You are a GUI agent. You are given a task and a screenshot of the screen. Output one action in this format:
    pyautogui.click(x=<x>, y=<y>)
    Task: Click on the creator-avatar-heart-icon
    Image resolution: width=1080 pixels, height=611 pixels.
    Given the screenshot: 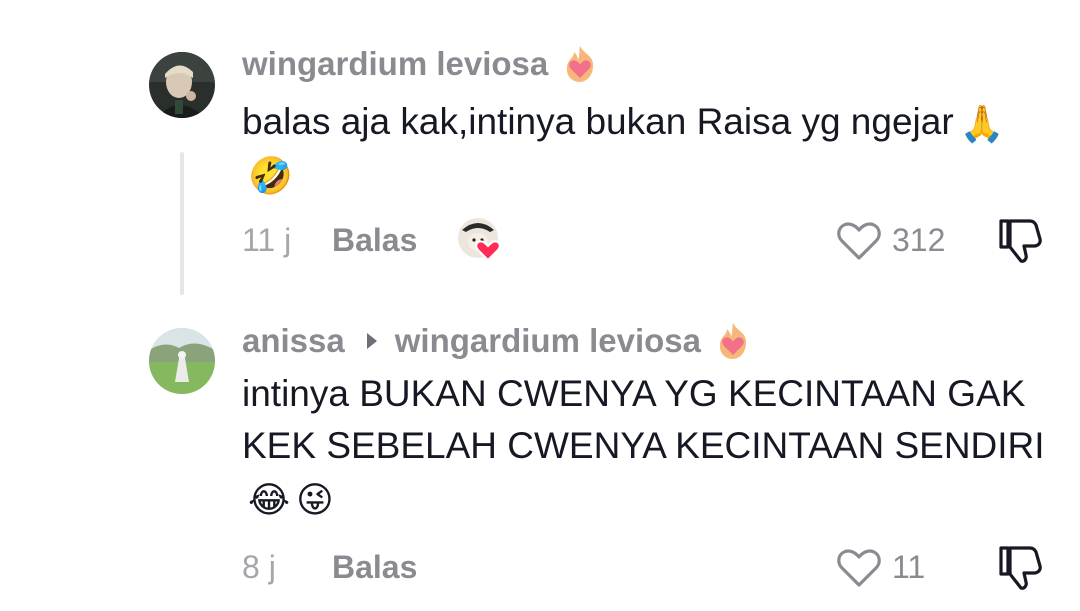 What is the action you would take?
    pyautogui.click(x=482, y=238)
    